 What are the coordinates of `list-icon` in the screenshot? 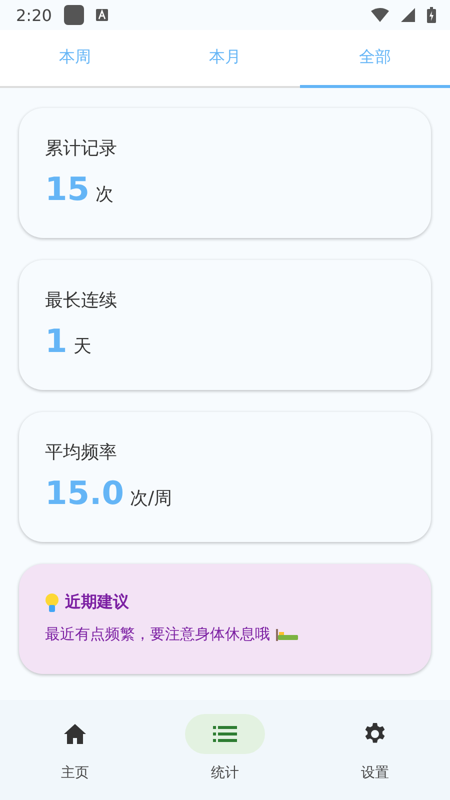 It's located at (225, 734).